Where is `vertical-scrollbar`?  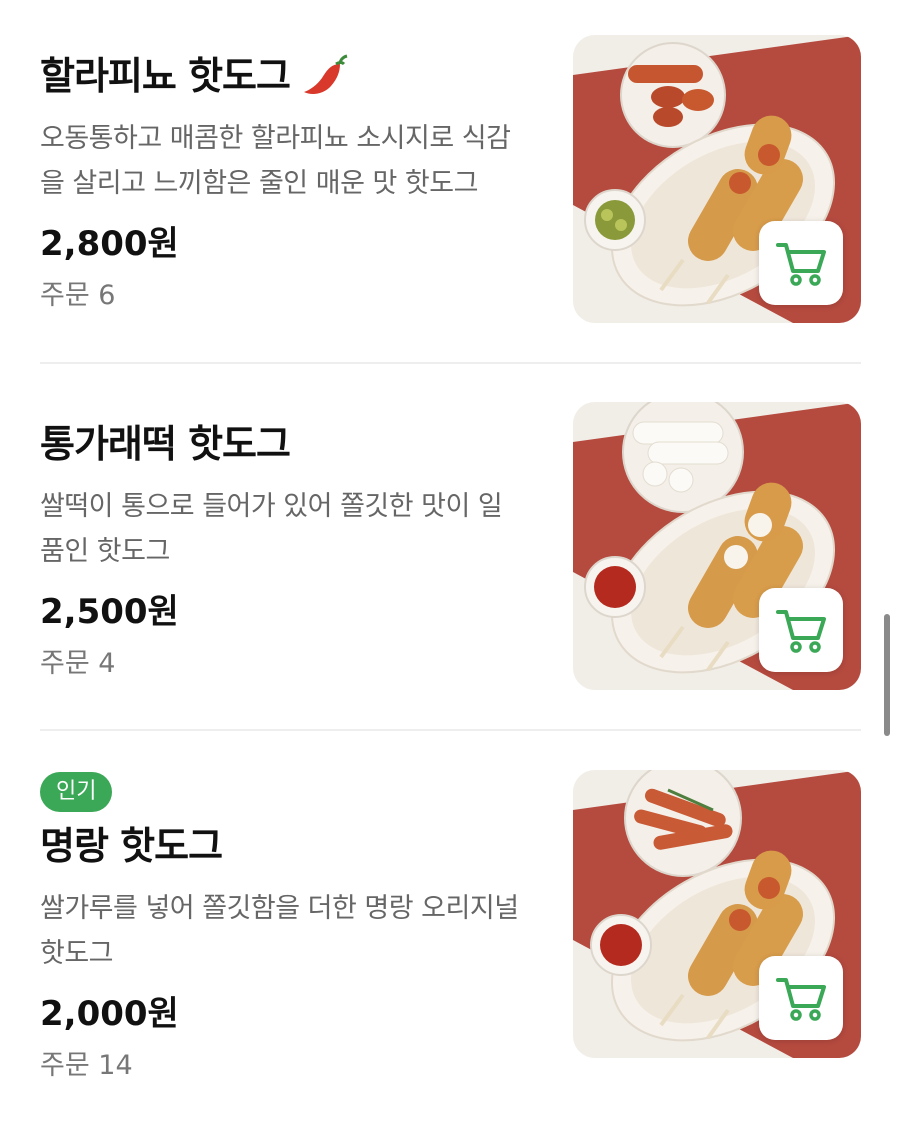 vertical-scrollbar is located at coordinates (887, 675).